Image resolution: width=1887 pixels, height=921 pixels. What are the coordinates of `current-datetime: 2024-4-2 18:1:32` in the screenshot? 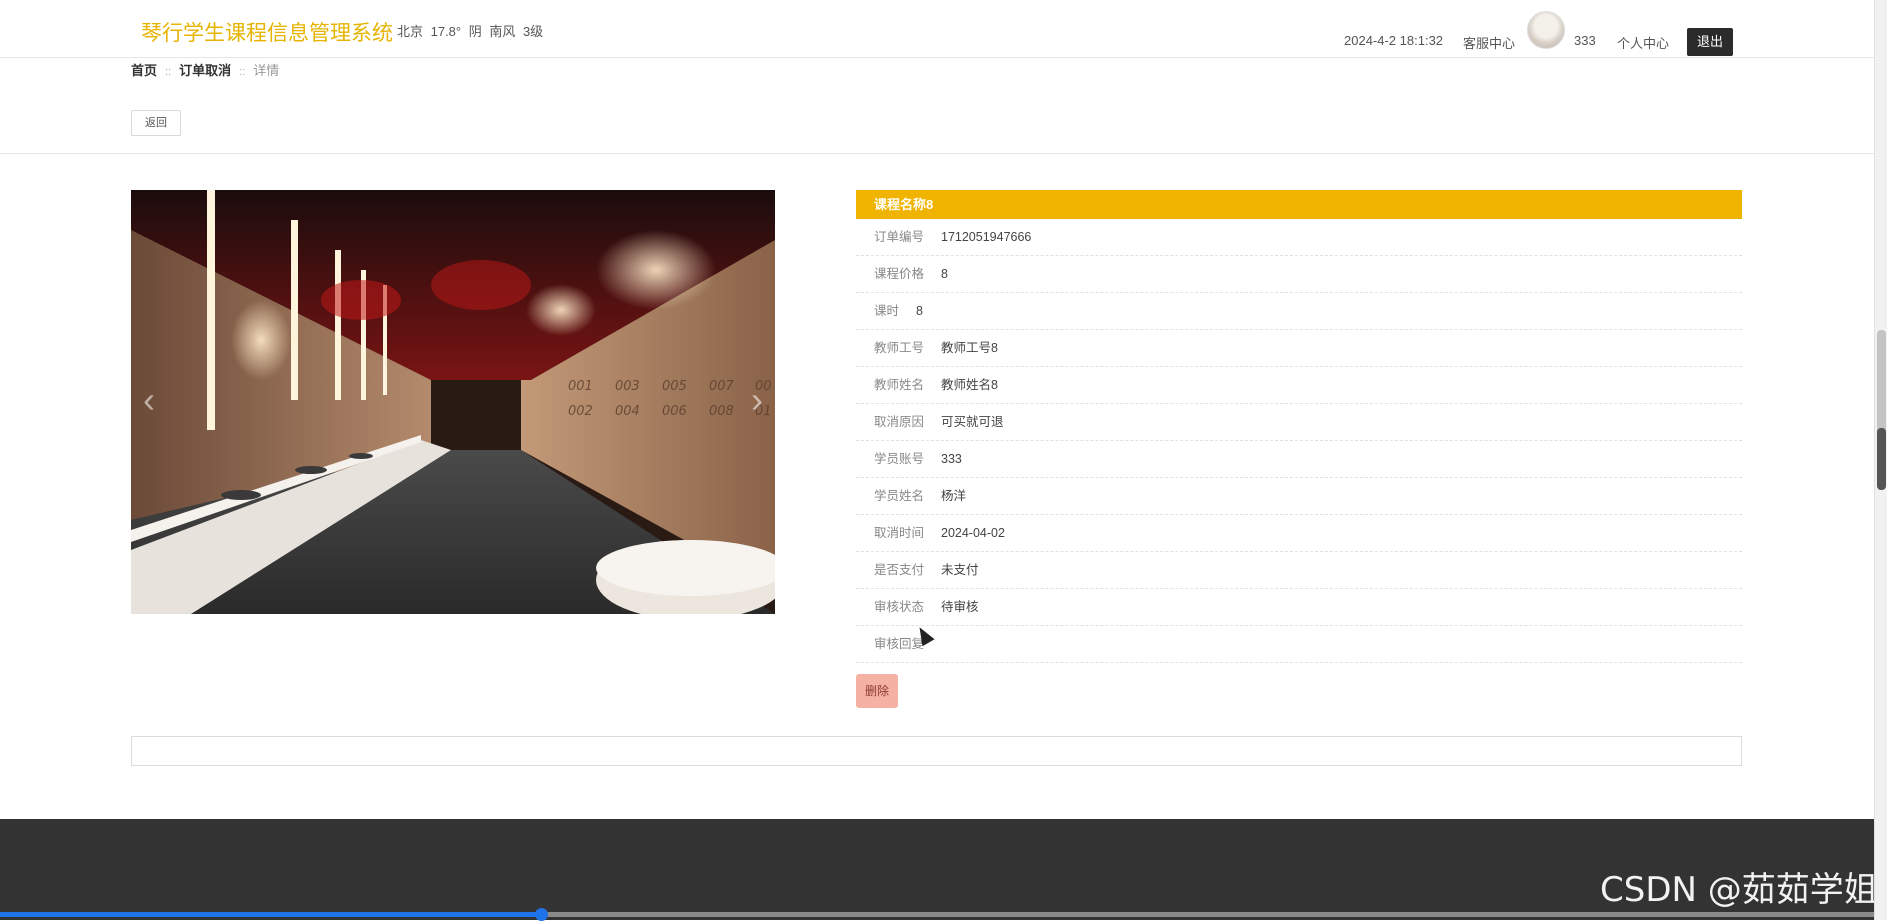 It's located at (1394, 40).